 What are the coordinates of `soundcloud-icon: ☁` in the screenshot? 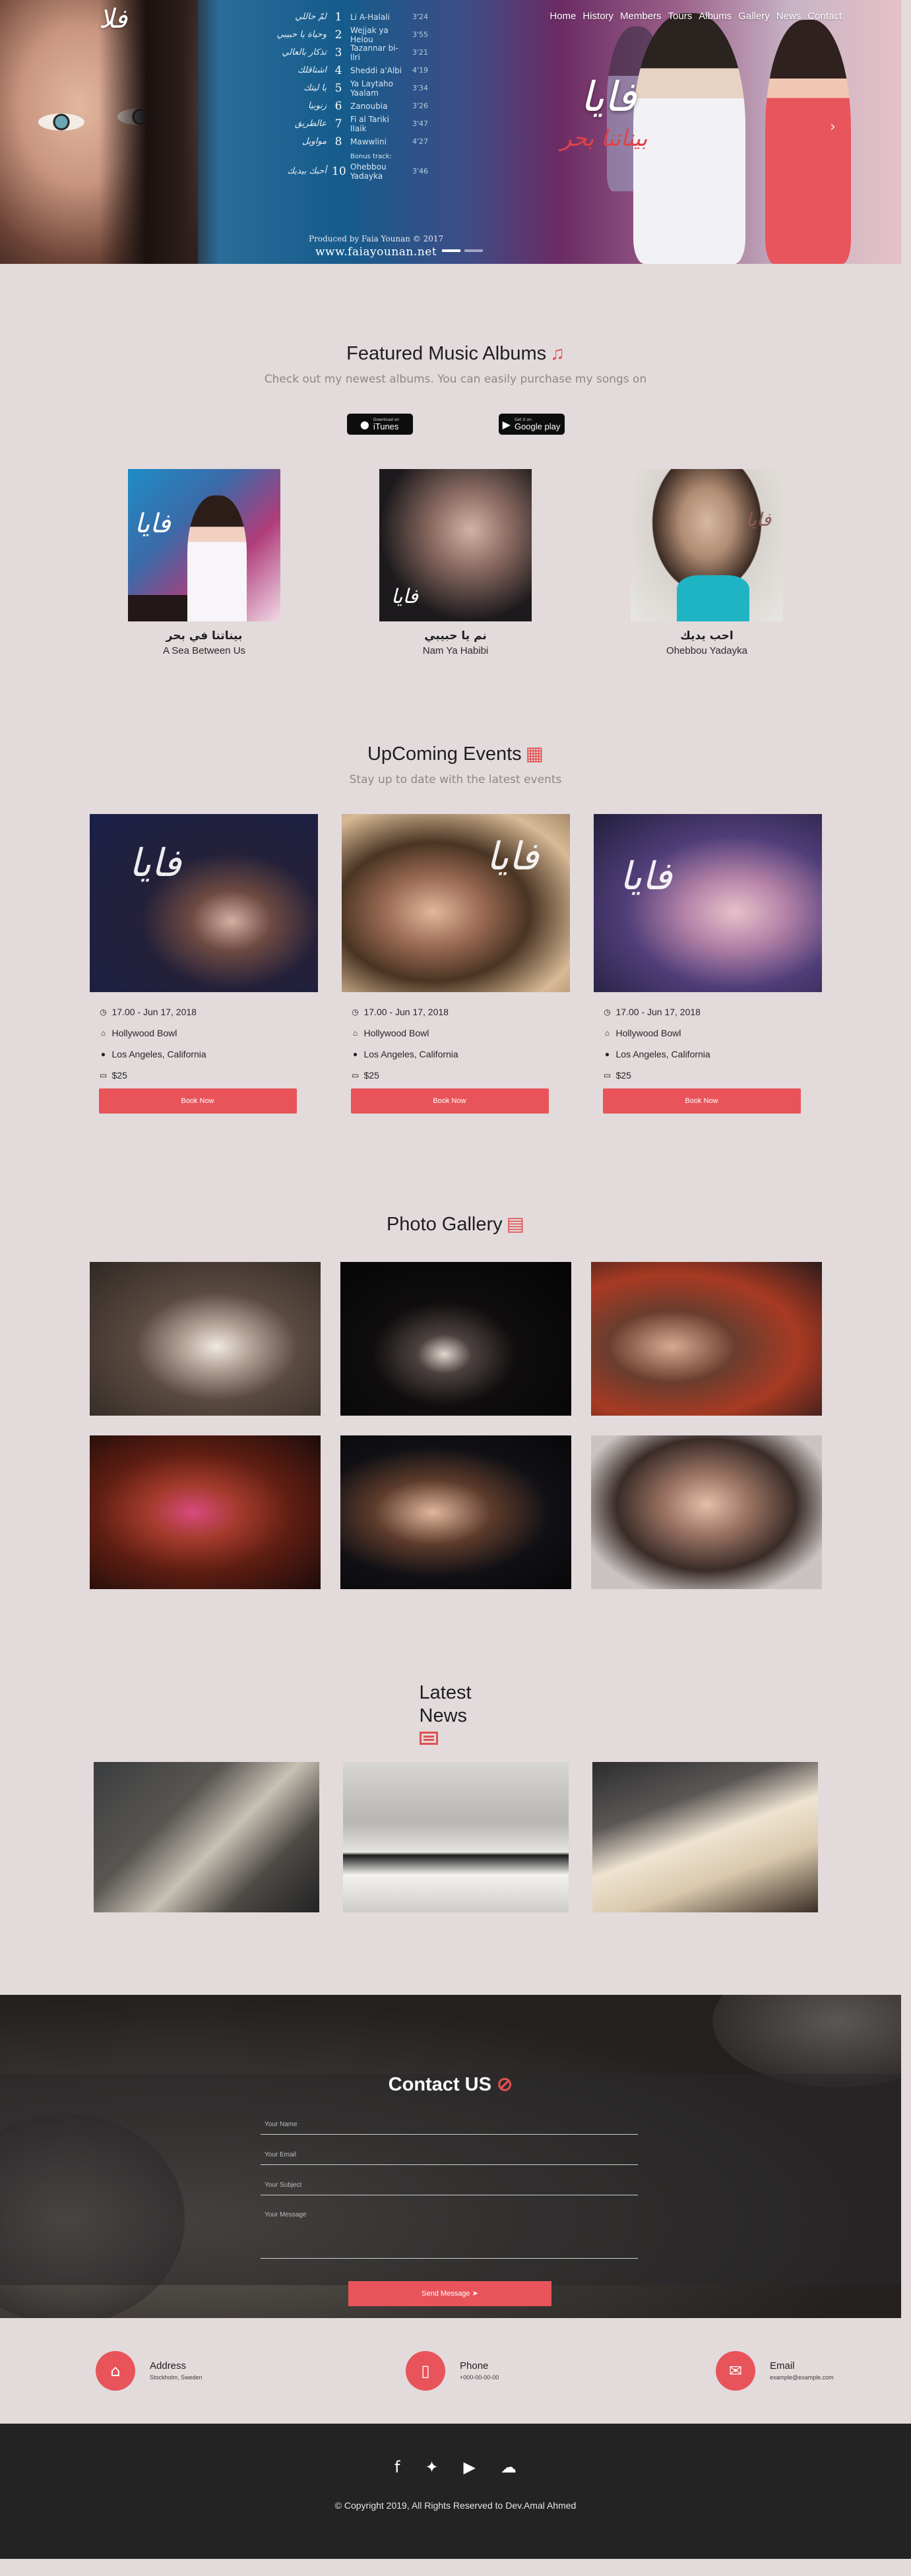 It's located at (509, 2467).